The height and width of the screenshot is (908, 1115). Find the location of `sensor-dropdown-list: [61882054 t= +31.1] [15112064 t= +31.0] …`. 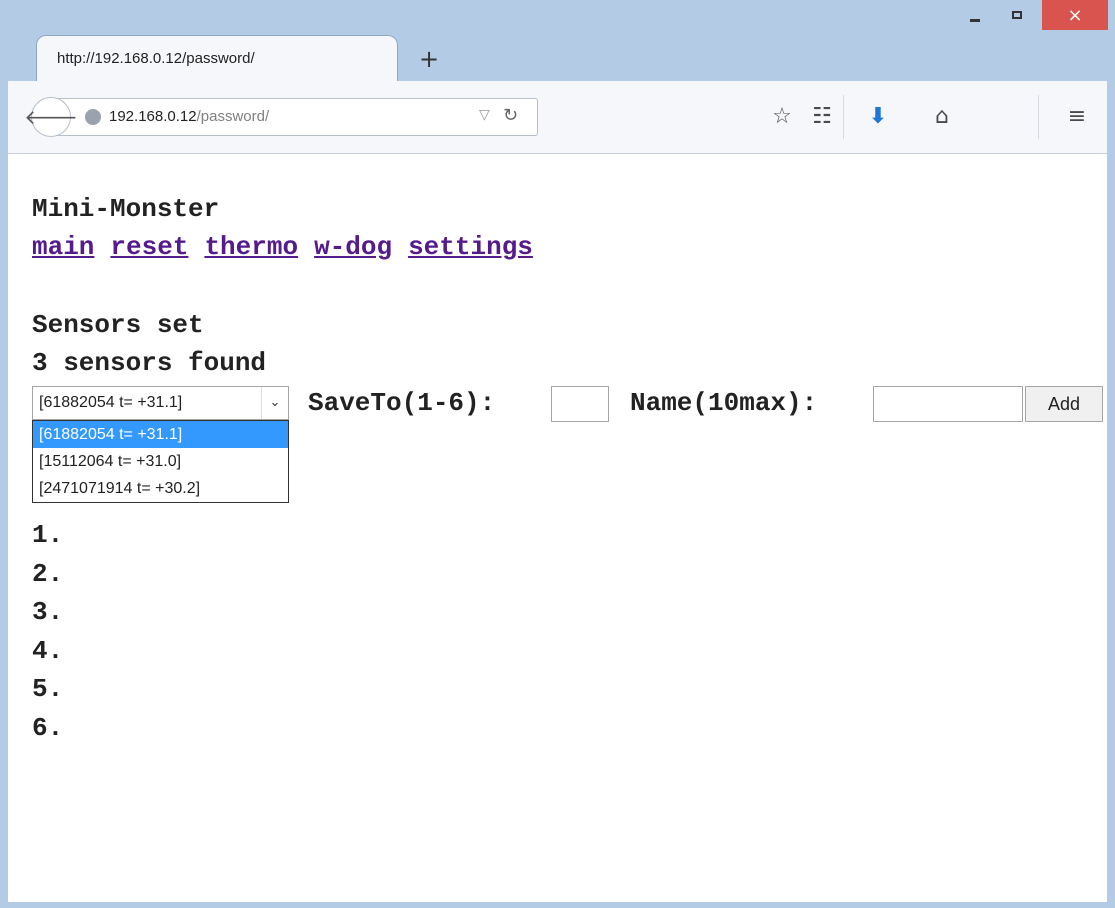

sensor-dropdown-list: [61882054 t= +31.1] [15112064 t= +31.0] … is located at coordinates (160, 461).